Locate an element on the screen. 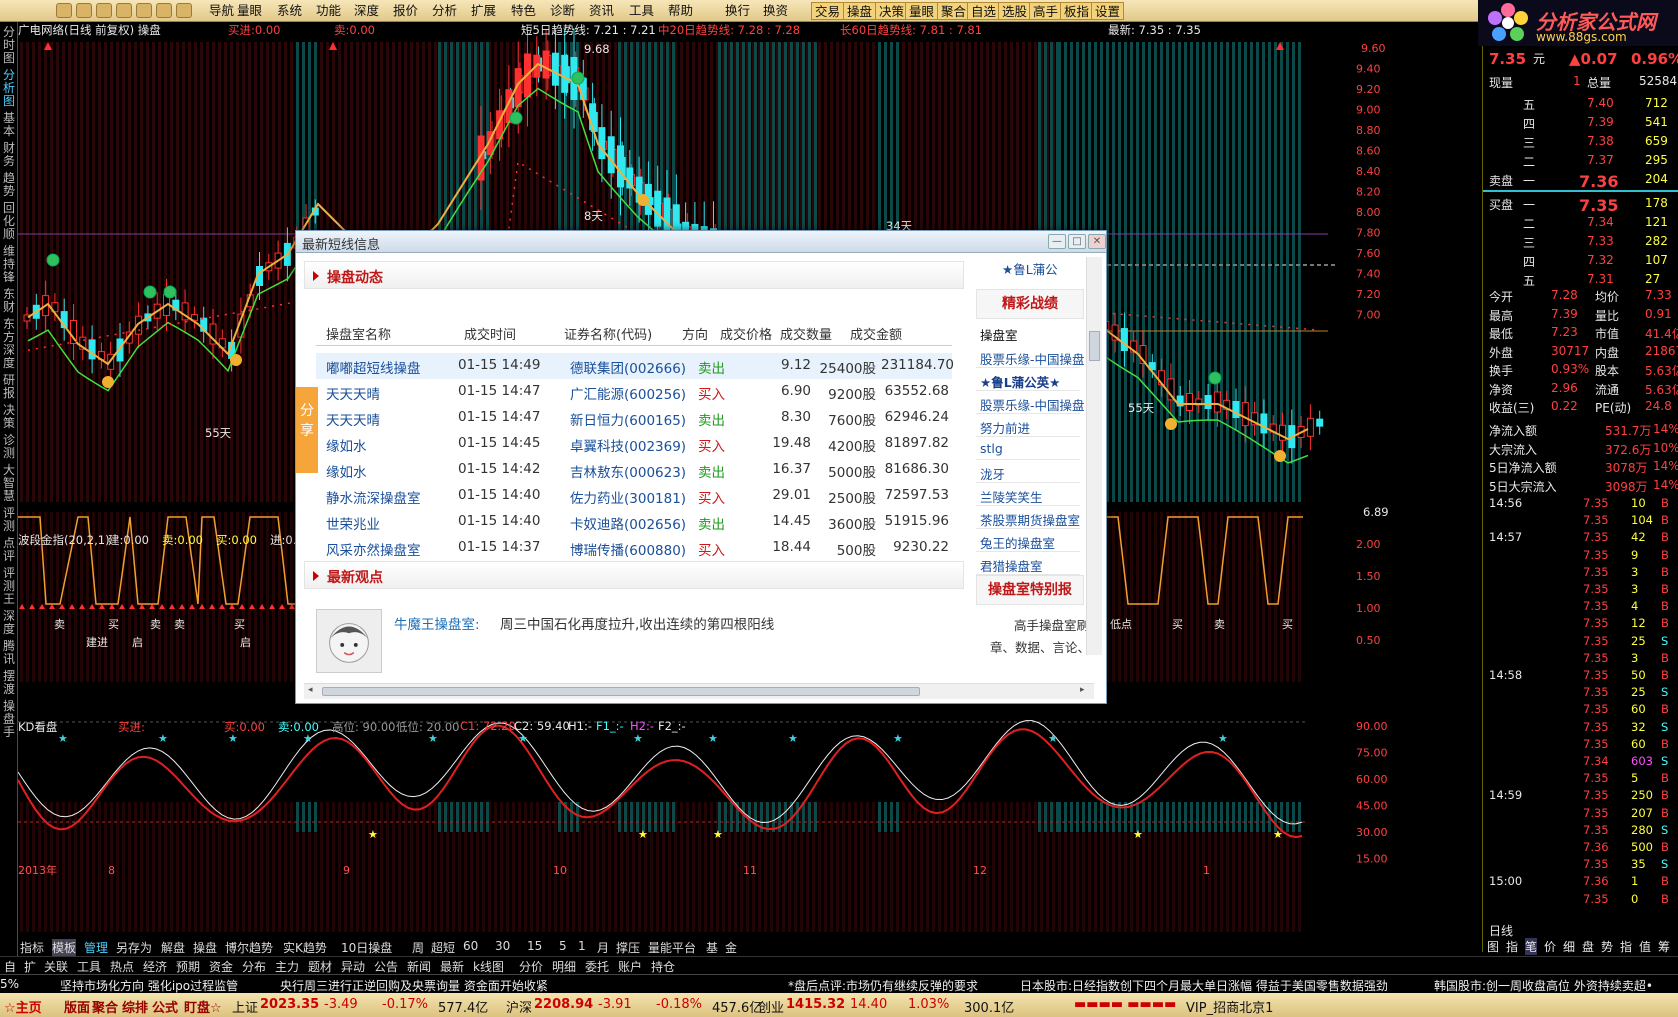  right-tab-5: 盘 is located at coordinates (1588, 946).